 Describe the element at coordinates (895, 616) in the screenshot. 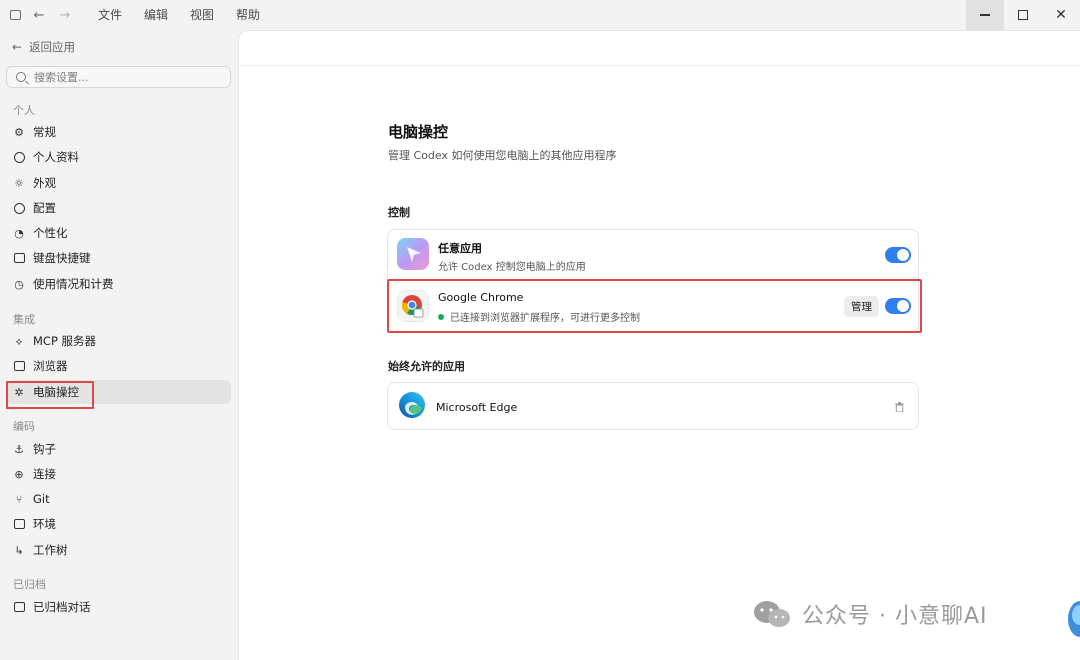

I see `watermark-text: 公众号 · 小意聊AI` at that location.